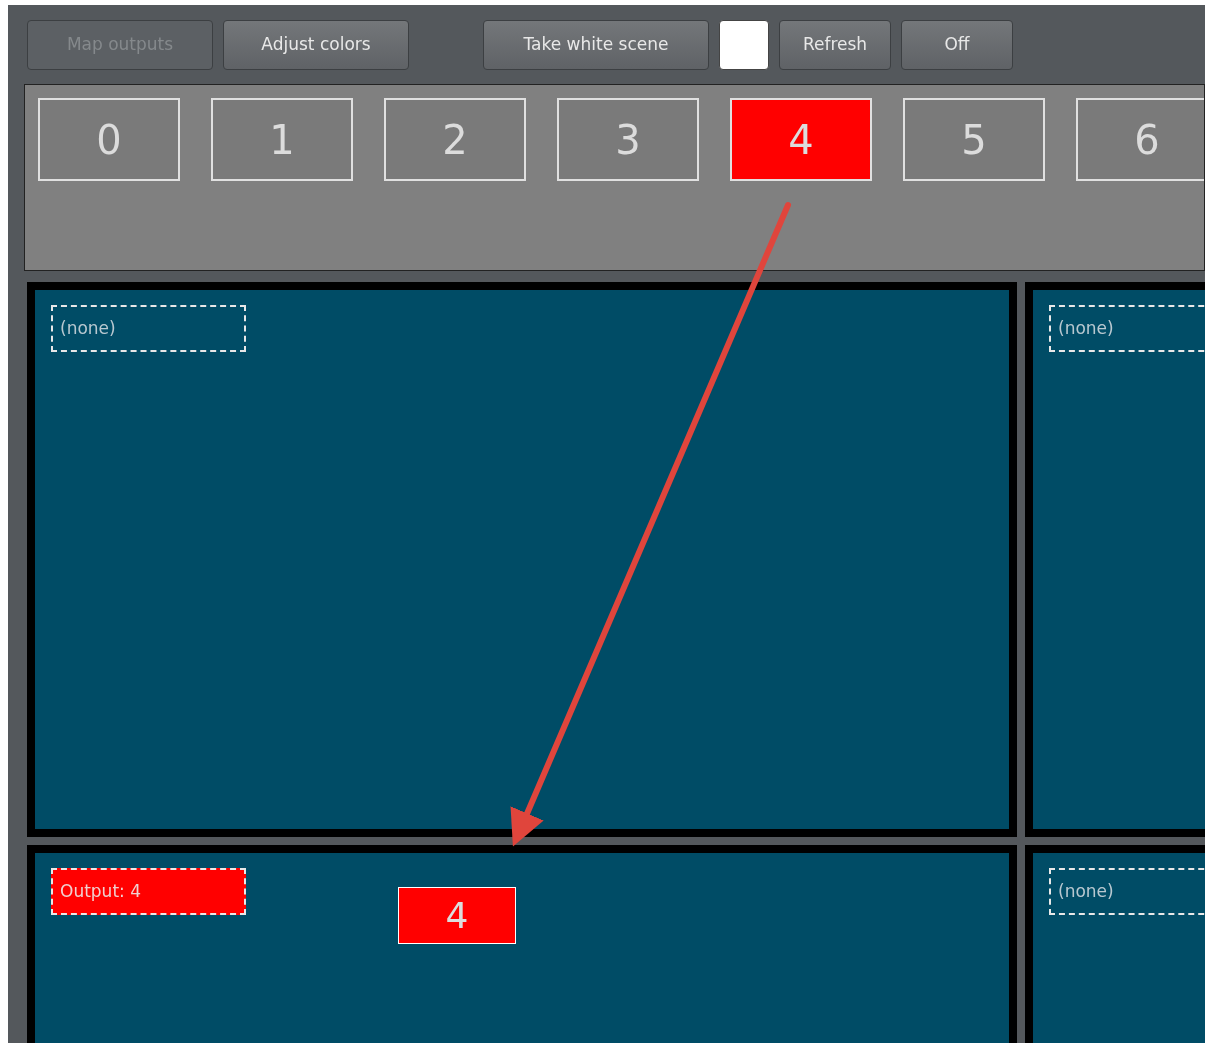  What do you see at coordinates (974, 139) in the screenshot?
I see `output-tile: 5` at bounding box center [974, 139].